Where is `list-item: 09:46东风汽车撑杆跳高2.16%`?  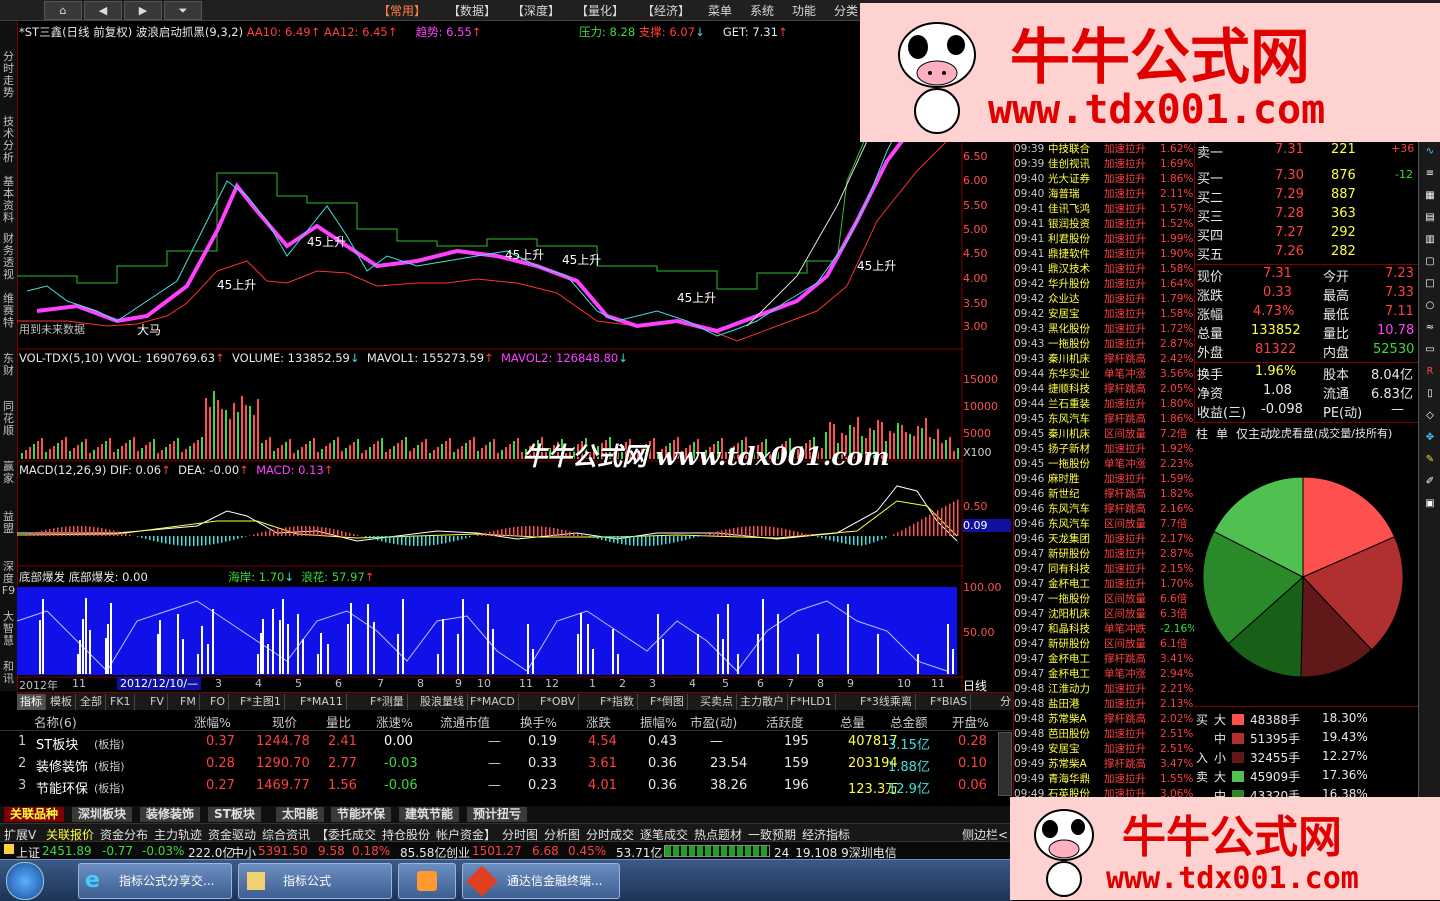 list-item: 09:46东风汽车撑杆跳高2.16% is located at coordinates (1104, 509).